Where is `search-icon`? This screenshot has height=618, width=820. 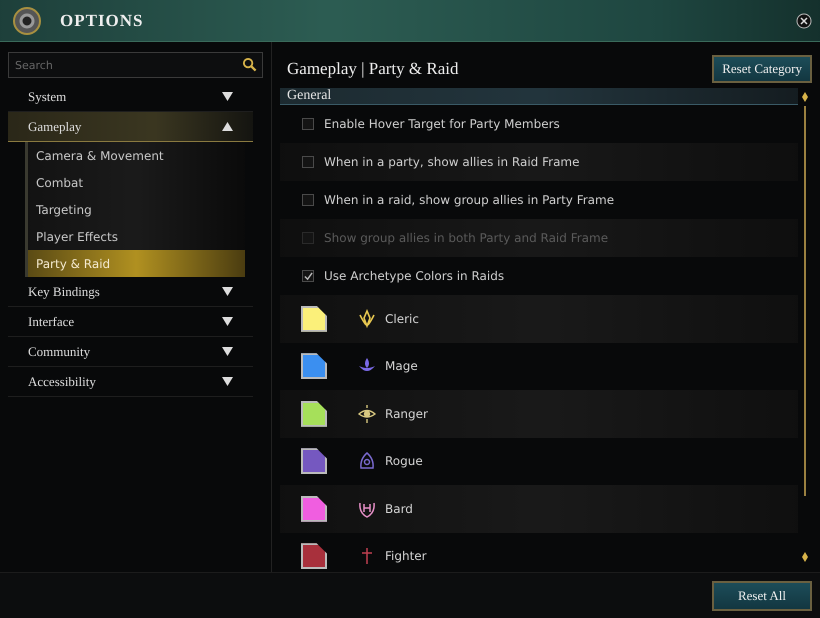 search-icon is located at coordinates (249, 64).